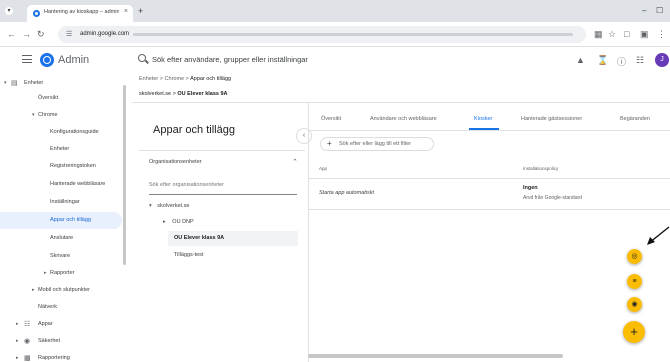  Describe the element at coordinates (47, 60) in the screenshot. I see `google-admin-logo-icon` at that location.